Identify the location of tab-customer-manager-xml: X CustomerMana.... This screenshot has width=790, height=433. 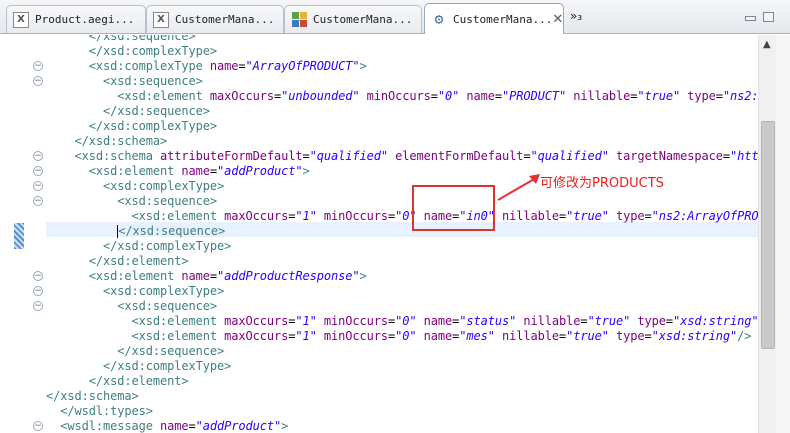
(215, 19).